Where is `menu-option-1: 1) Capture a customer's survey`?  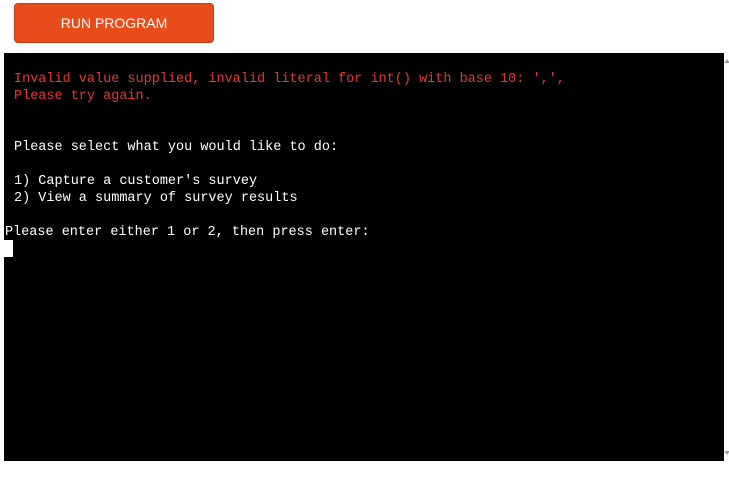 menu-option-1: 1) Capture a customer's survey is located at coordinates (136, 181).